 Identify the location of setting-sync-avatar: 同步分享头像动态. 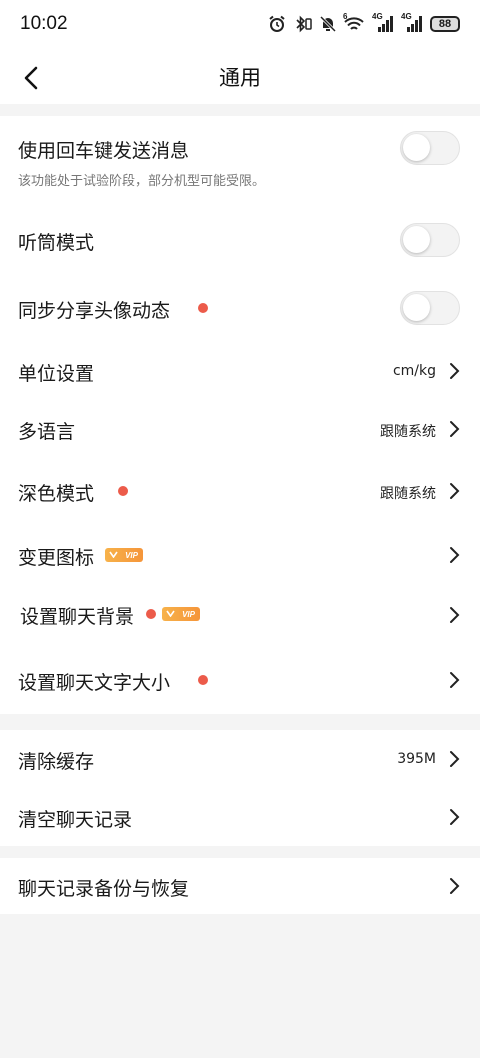
(240, 307).